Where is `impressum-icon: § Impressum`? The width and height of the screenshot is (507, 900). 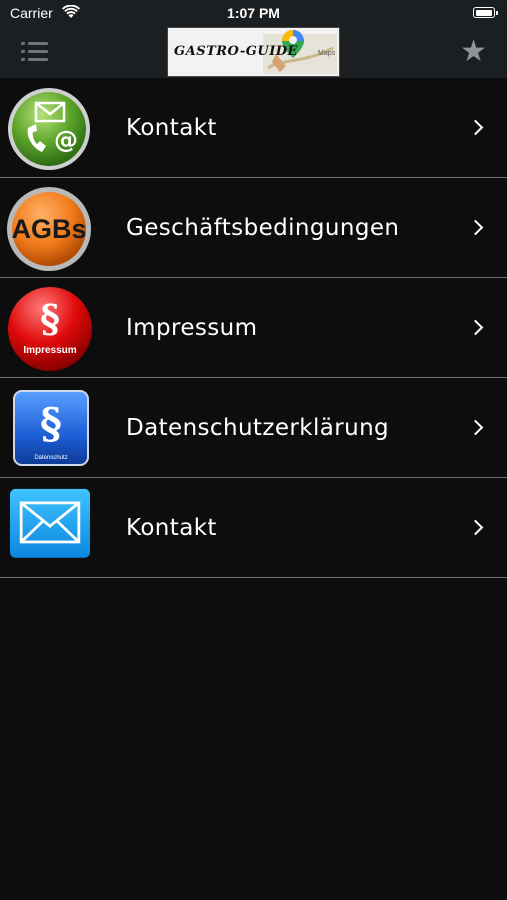 impressum-icon: § Impressum is located at coordinates (50, 329).